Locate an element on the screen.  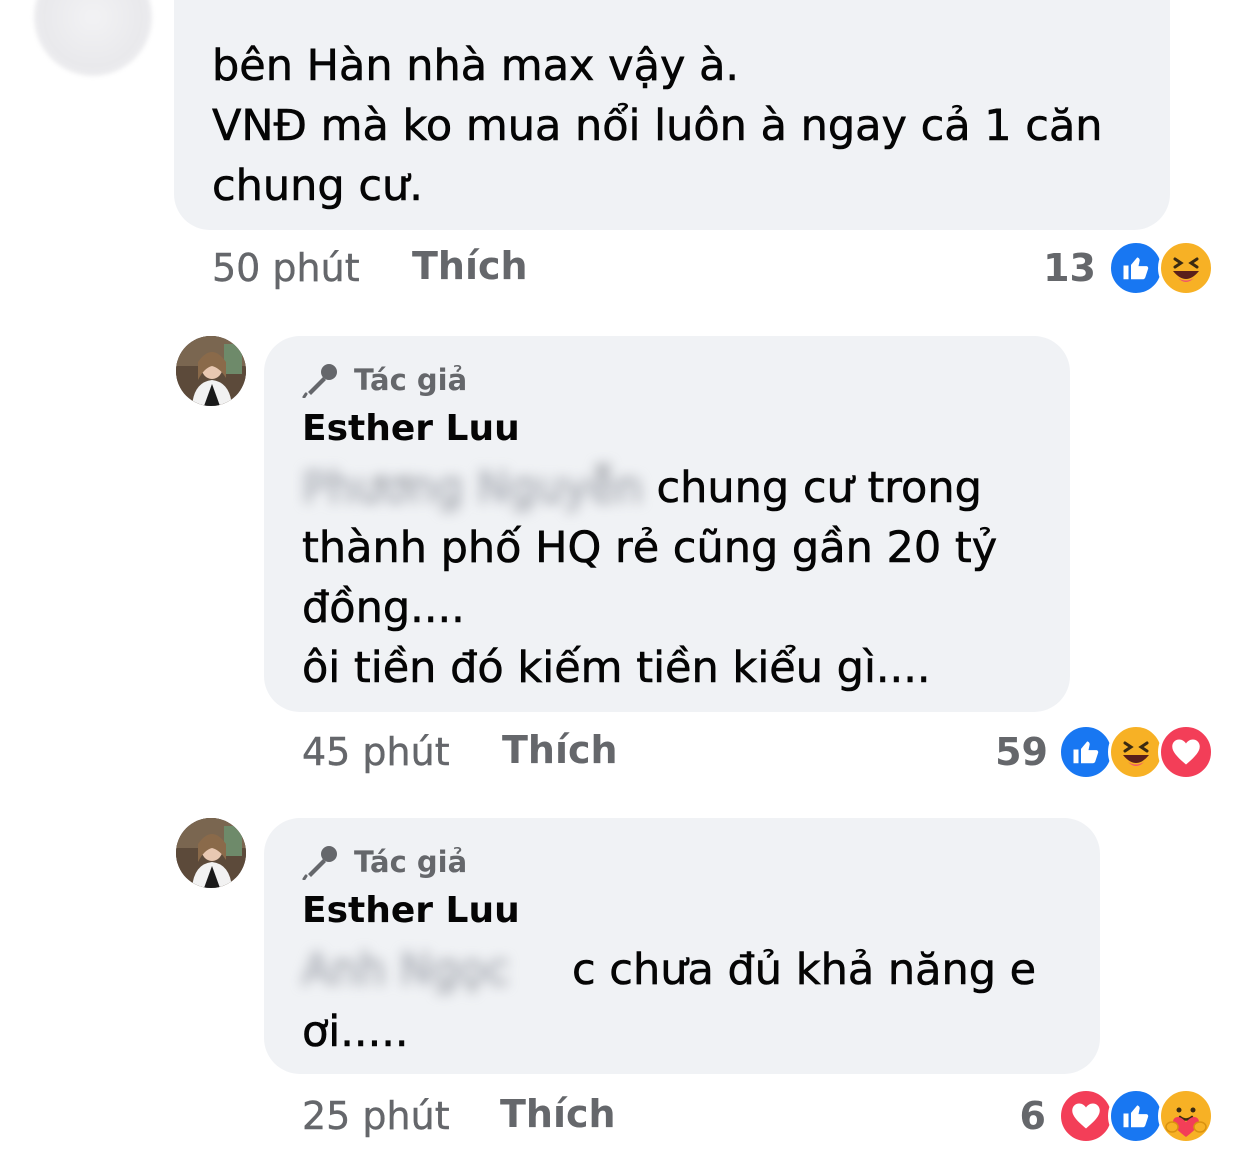
comment-time: 45 phút is located at coordinates (376, 752).